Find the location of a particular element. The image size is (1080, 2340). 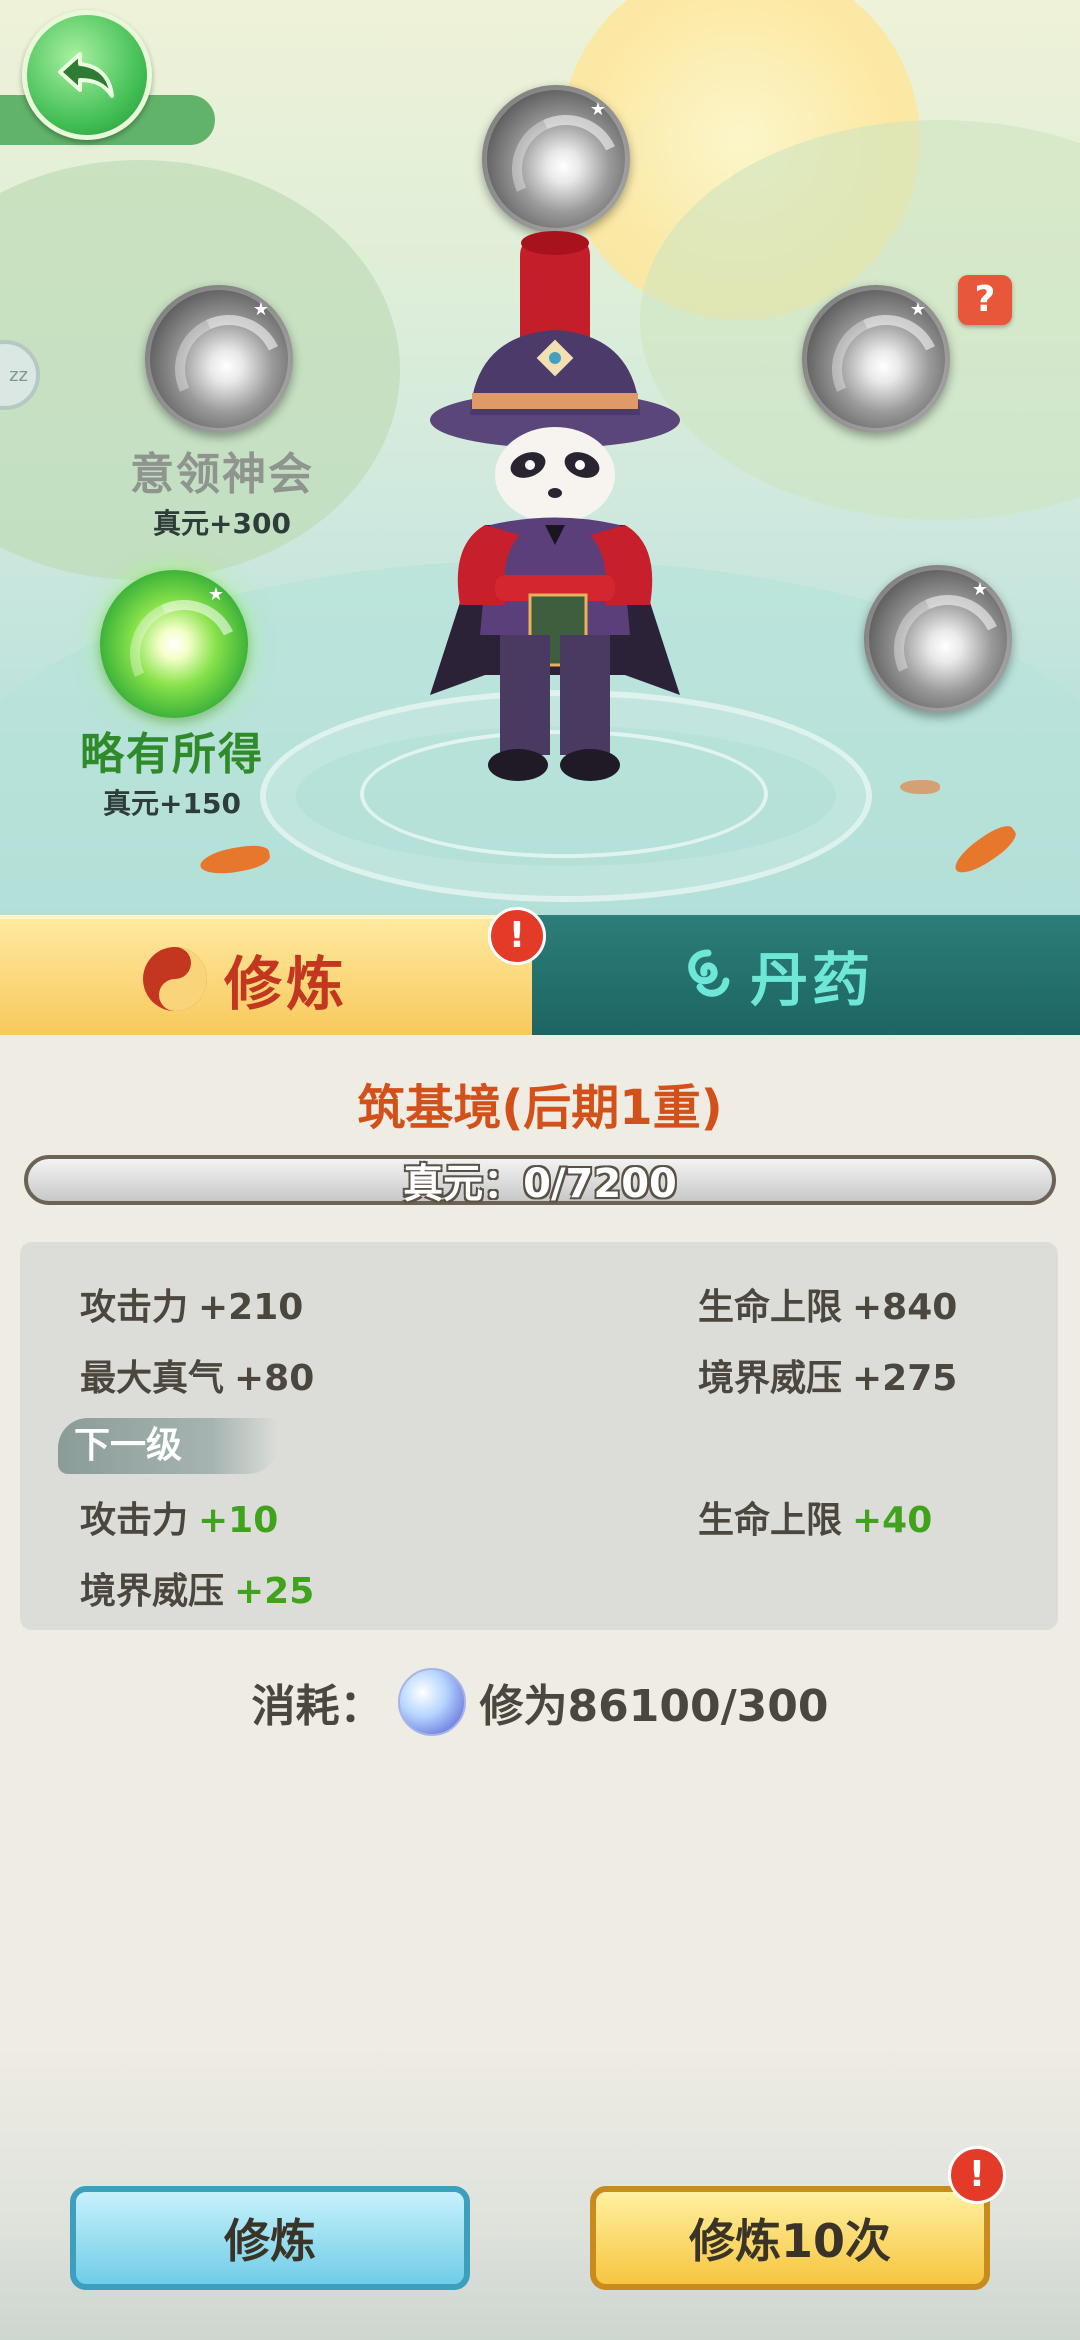

essence-progress-text: 真元：0/7200 is located at coordinates (540, 1184).